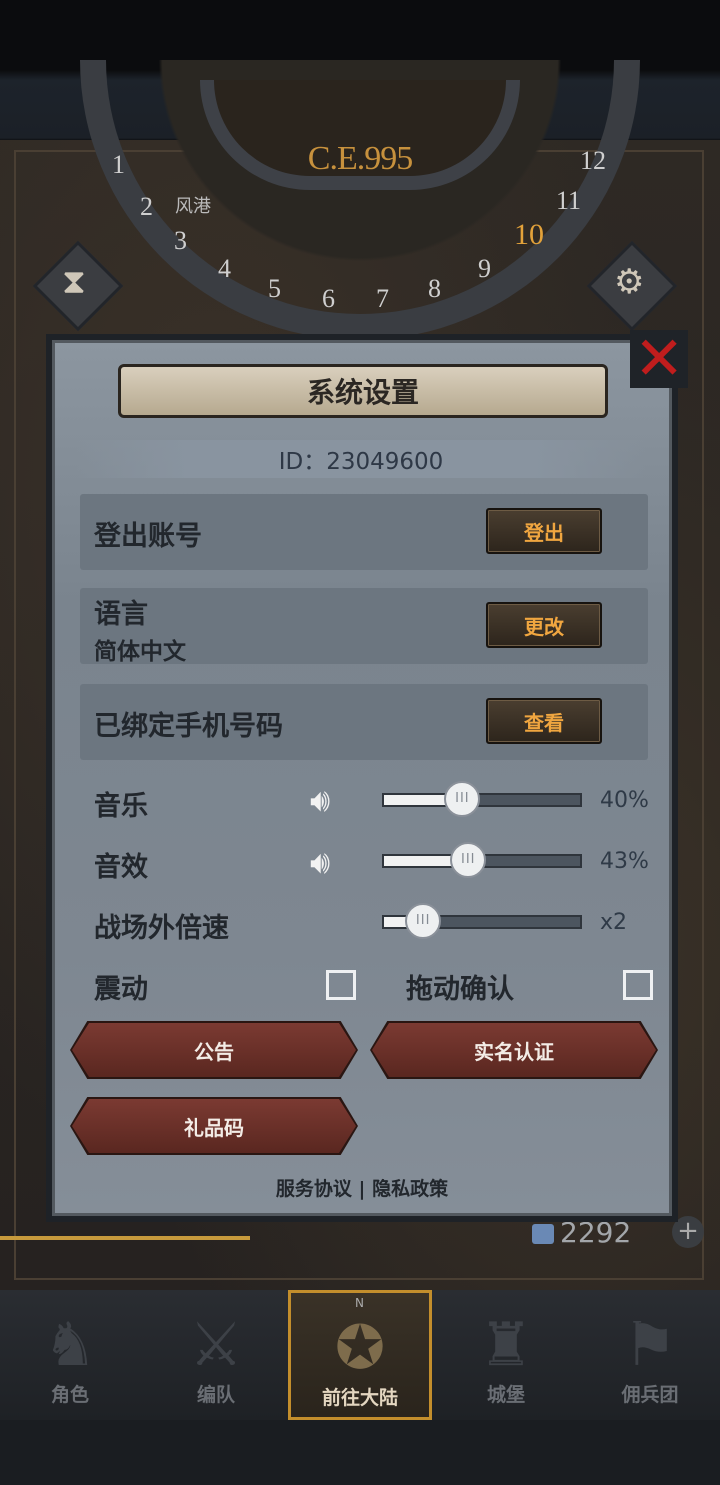 The height and width of the screenshot is (1485, 720). Describe the element at coordinates (359, 1398) in the screenshot. I see `nav-label: 前往大陆` at that location.